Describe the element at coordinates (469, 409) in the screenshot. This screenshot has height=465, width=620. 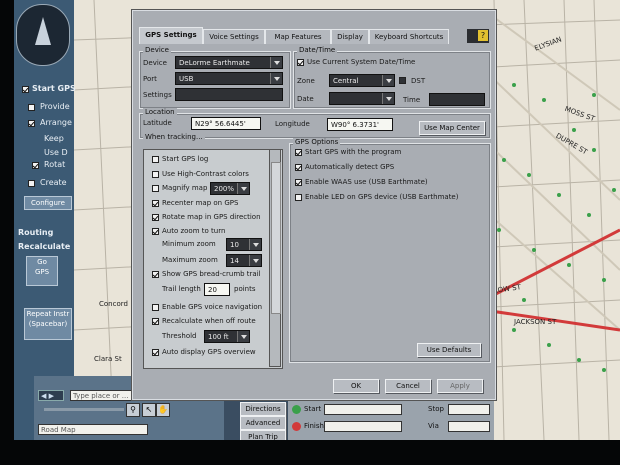
I see `stop-input` at that location.